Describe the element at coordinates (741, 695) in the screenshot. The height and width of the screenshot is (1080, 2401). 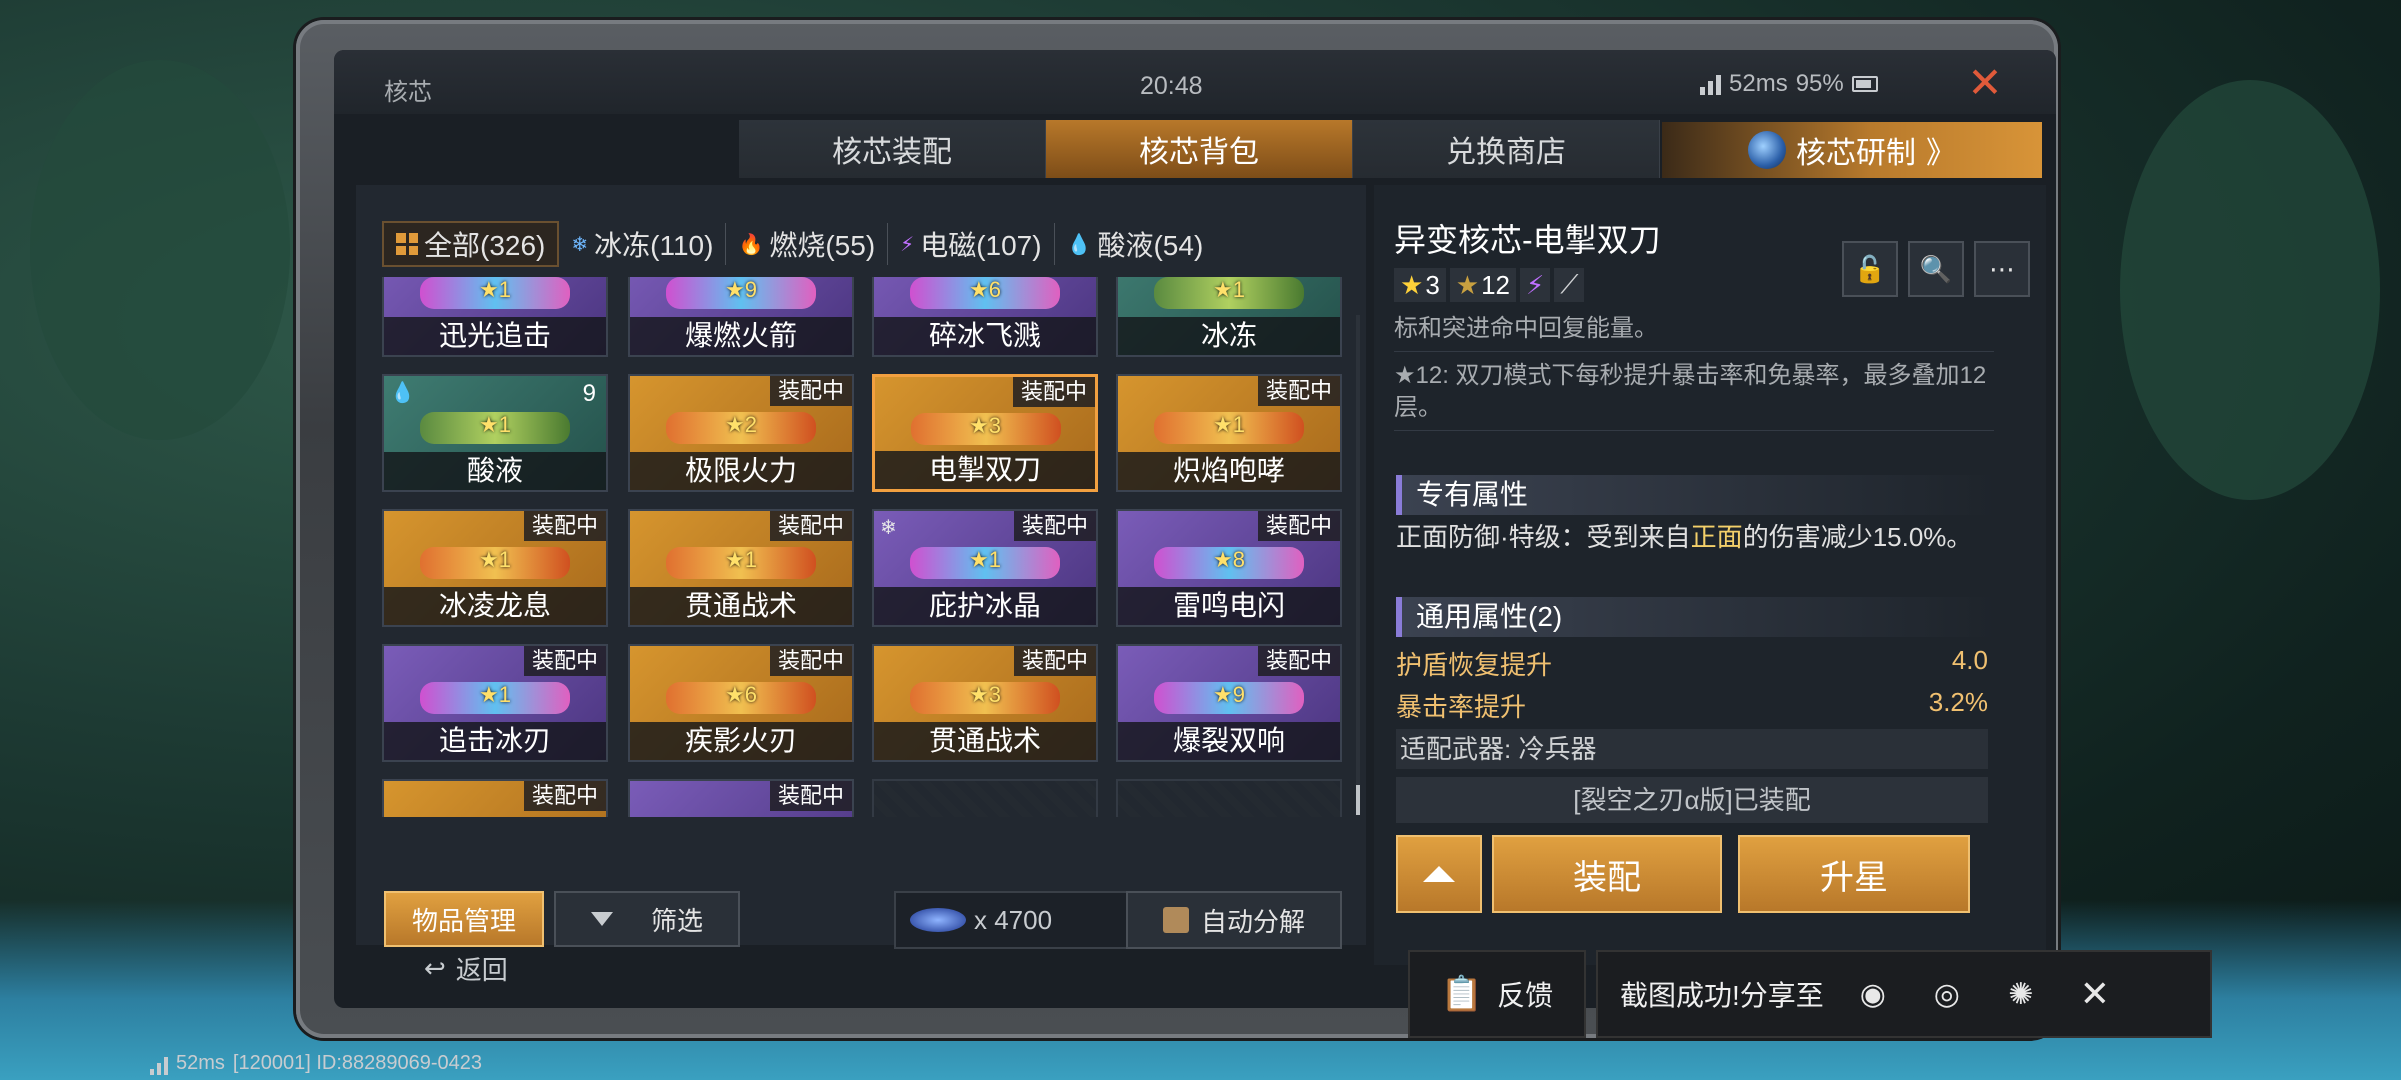
I see `card-star-level: ★6` at that location.